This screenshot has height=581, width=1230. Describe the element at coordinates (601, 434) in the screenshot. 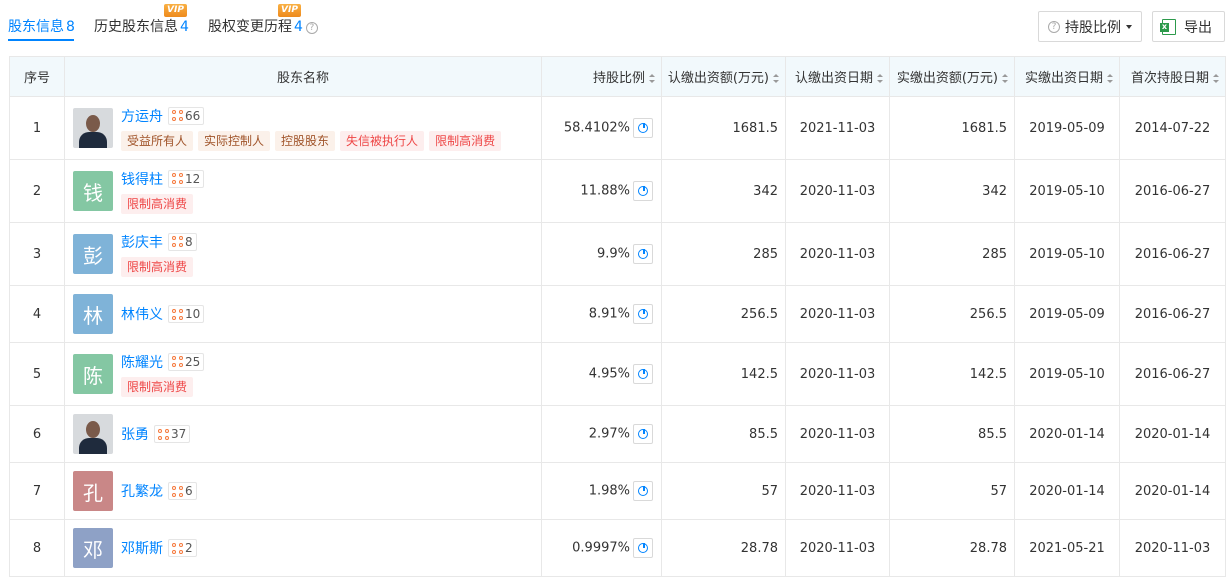

I see `cell-ratio: 2.97%` at that location.